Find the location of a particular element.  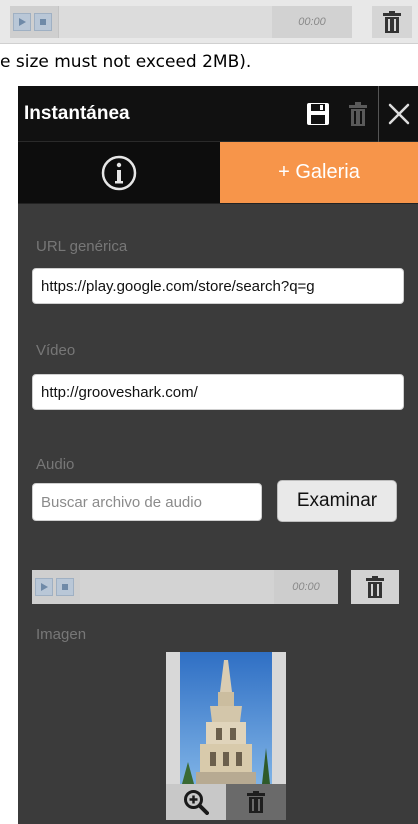

zoom-image-button is located at coordinates (196, 802).